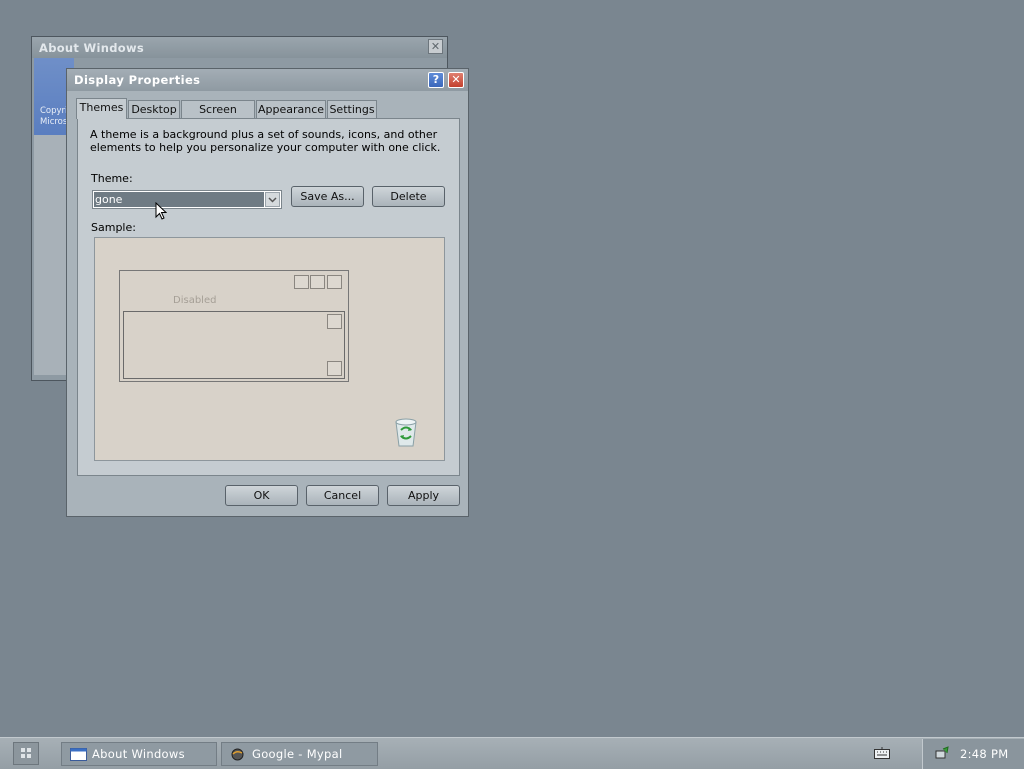 This screenshot has height=769, width=1024. I want to click on mypal-browser-icon, so click(237, 754).